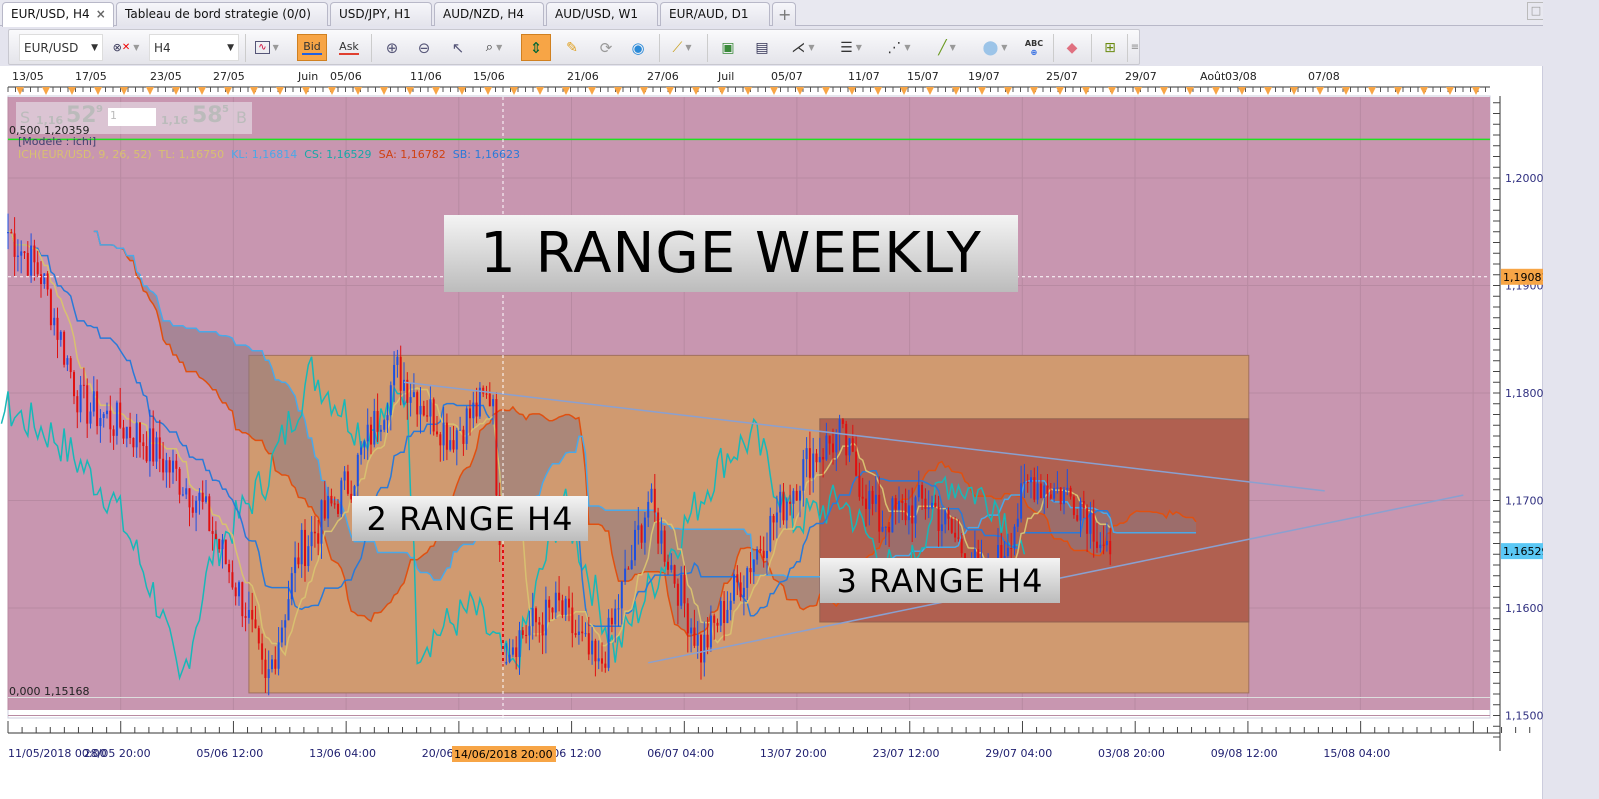 This screenshot has height=799, width=1599. What do you see at coordinates (784, 14) in the screenshot?
I see `add-tab-button: +` at bounding box center [784, 14].